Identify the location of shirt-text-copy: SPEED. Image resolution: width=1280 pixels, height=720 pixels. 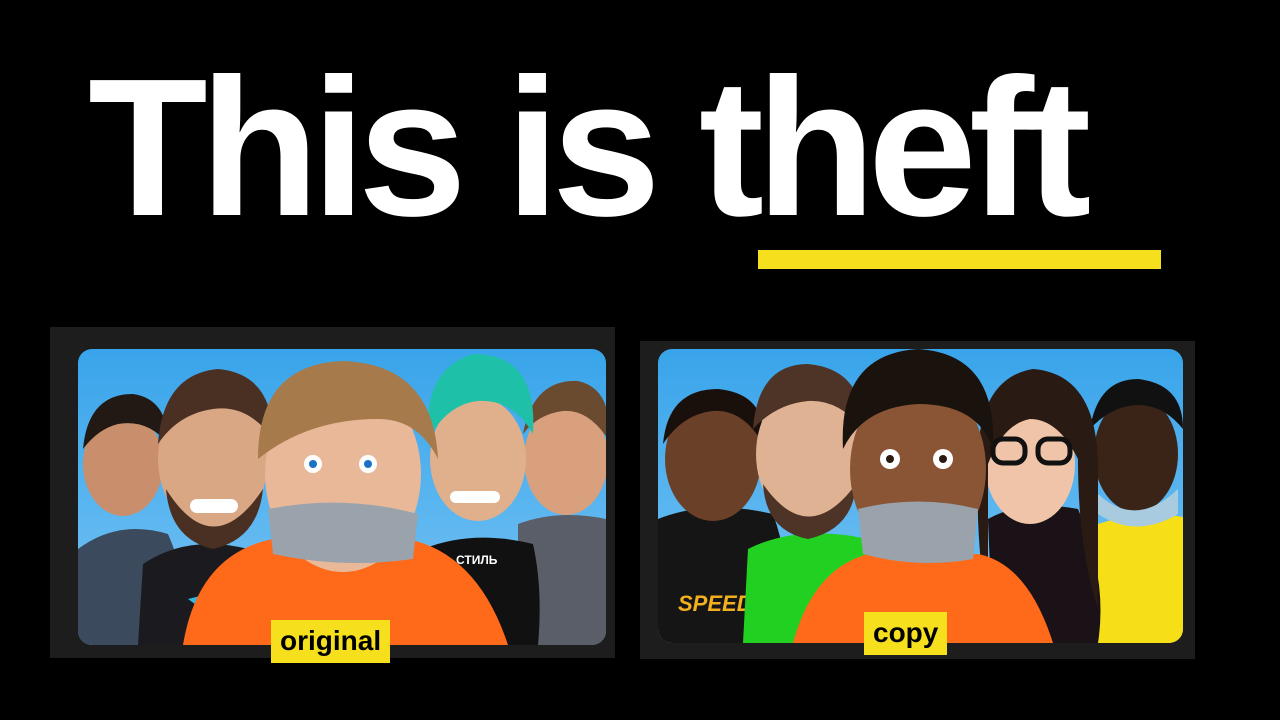
(715, 603).